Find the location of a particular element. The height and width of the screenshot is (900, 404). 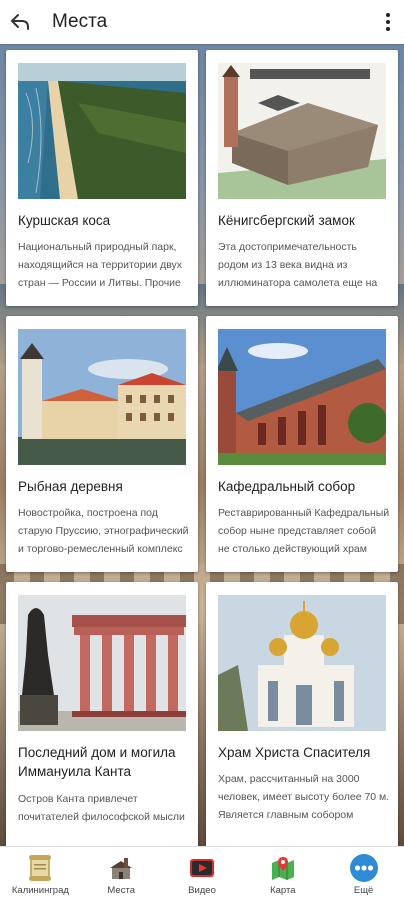

place-name: Кафедральный собор is located at coordinates (287, 486).